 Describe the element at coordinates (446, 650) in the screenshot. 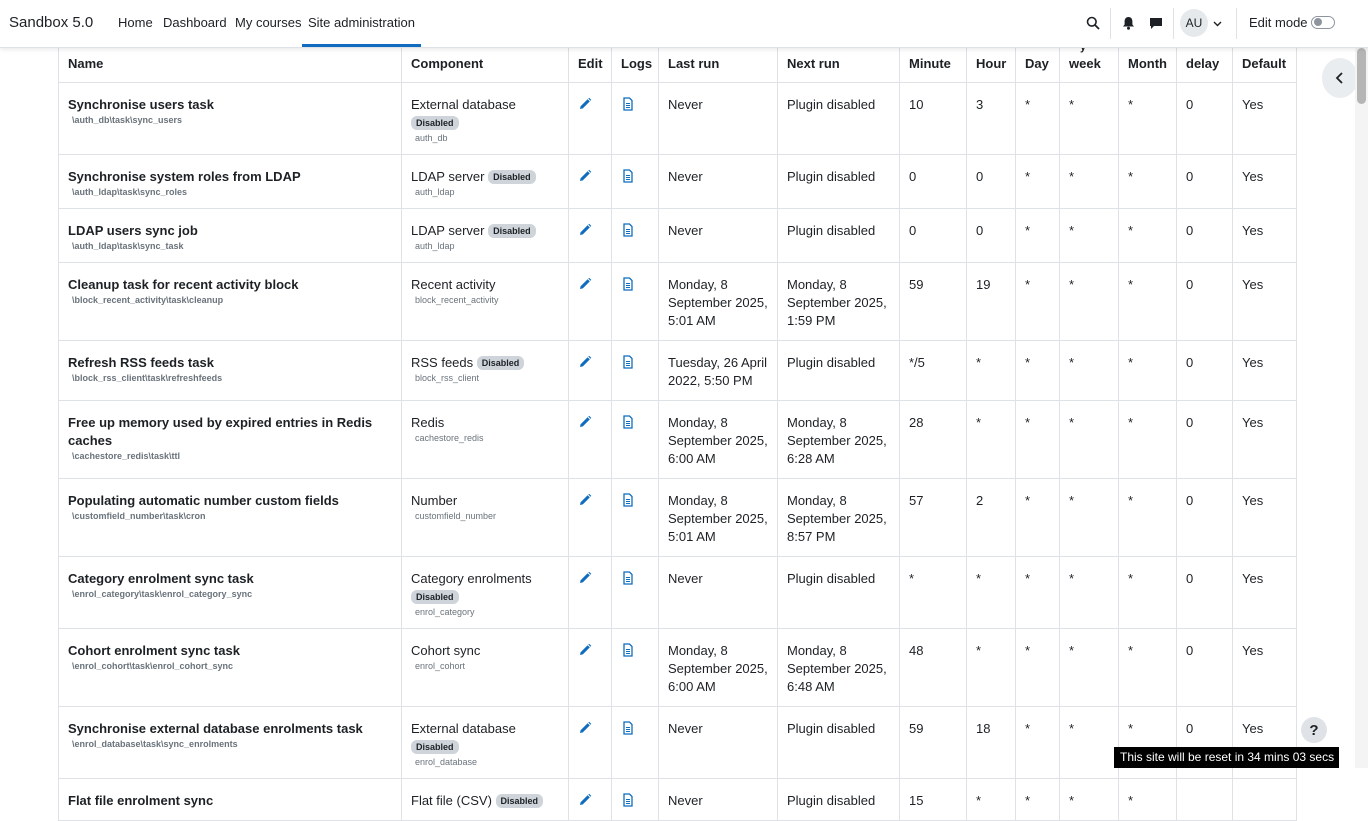

I see `component-name: Cohort sync` at that location.